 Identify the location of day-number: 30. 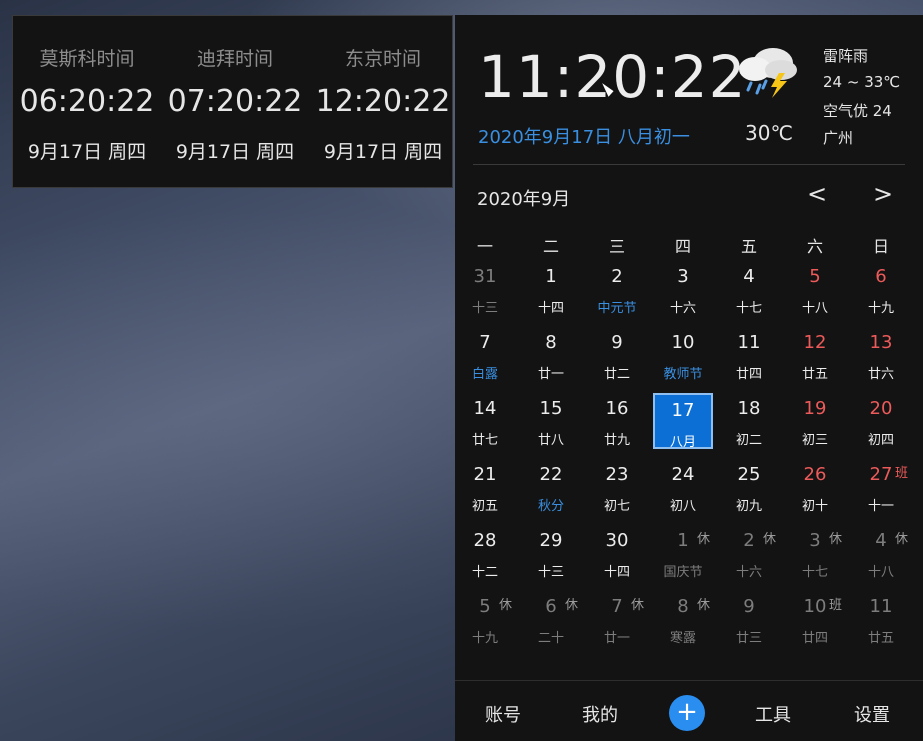
(617, 540).